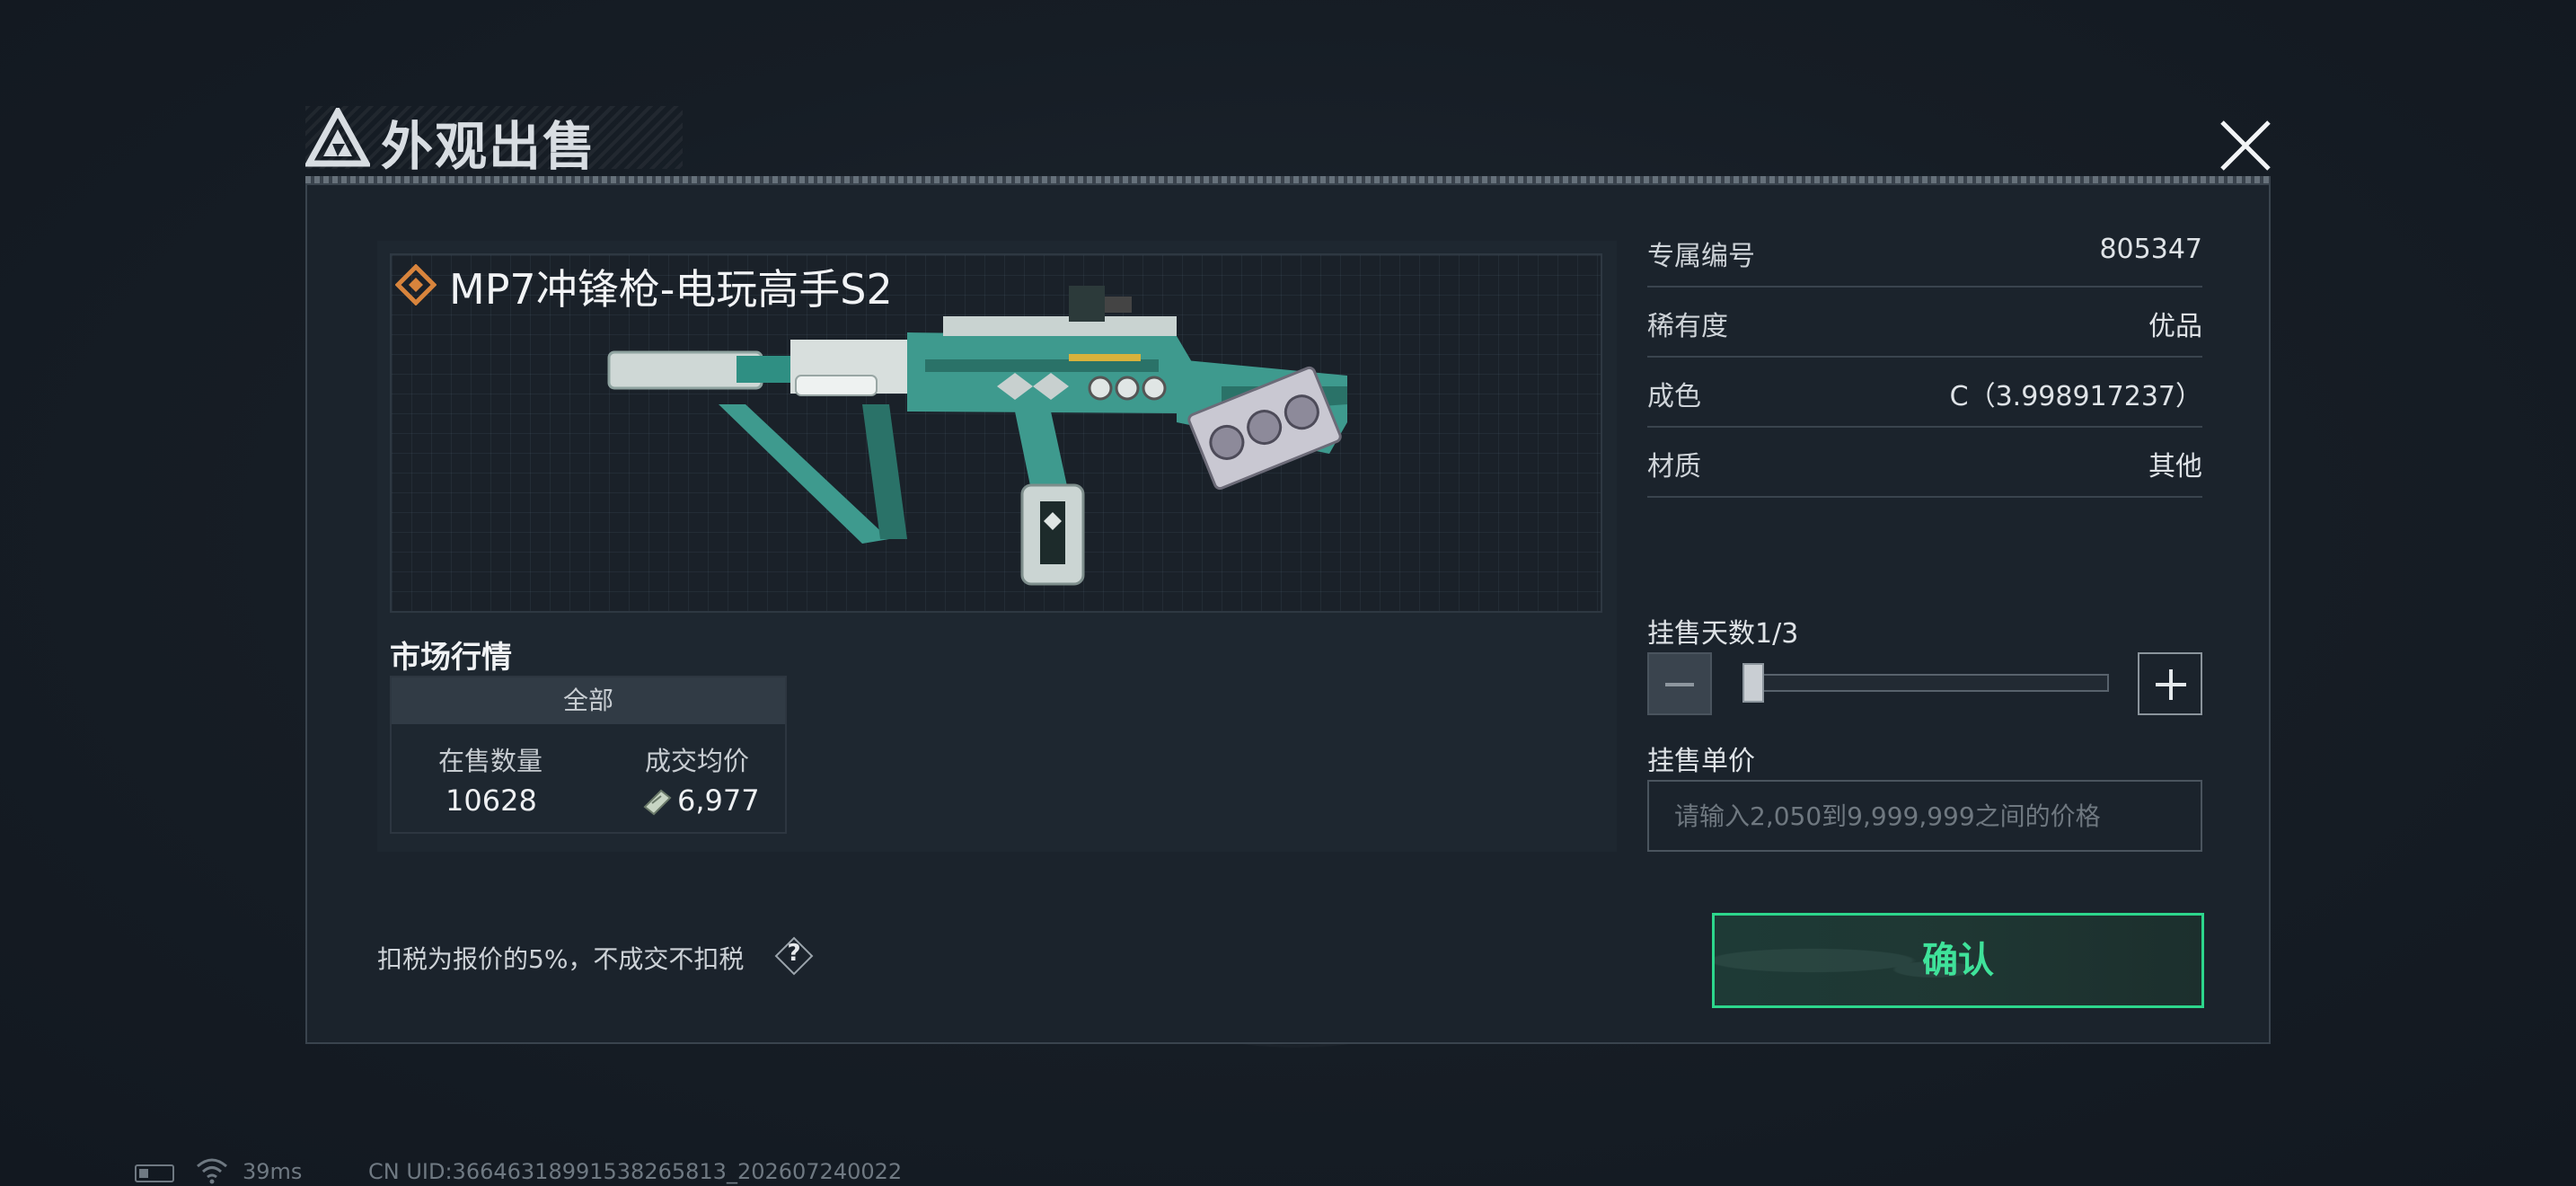  I want to click on avg-price-label: 成交均价, so click(697, 761).